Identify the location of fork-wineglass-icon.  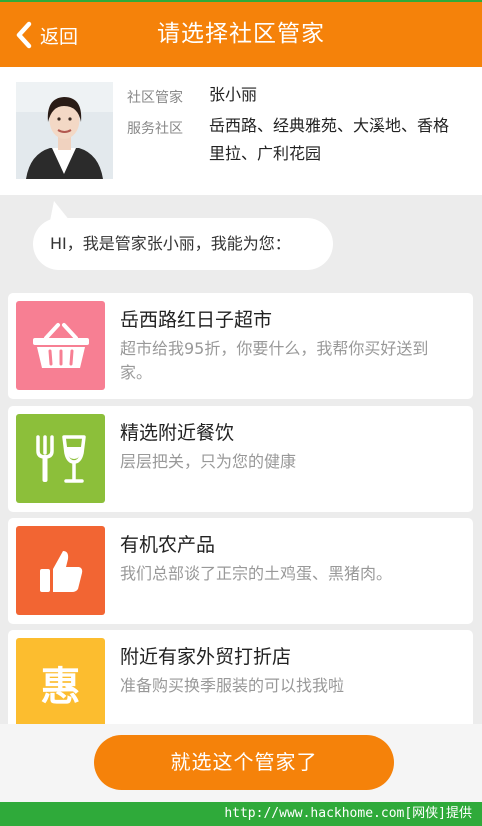
(60, 458).